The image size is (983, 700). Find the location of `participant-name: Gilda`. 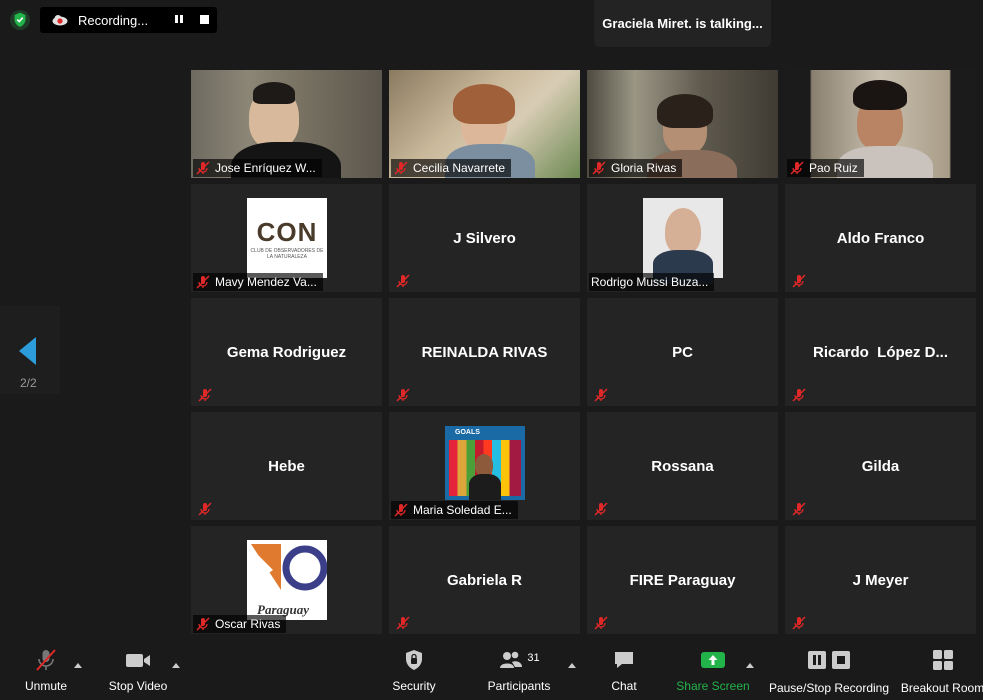

participant-name: Gilda is located at coordinates (880, 466).